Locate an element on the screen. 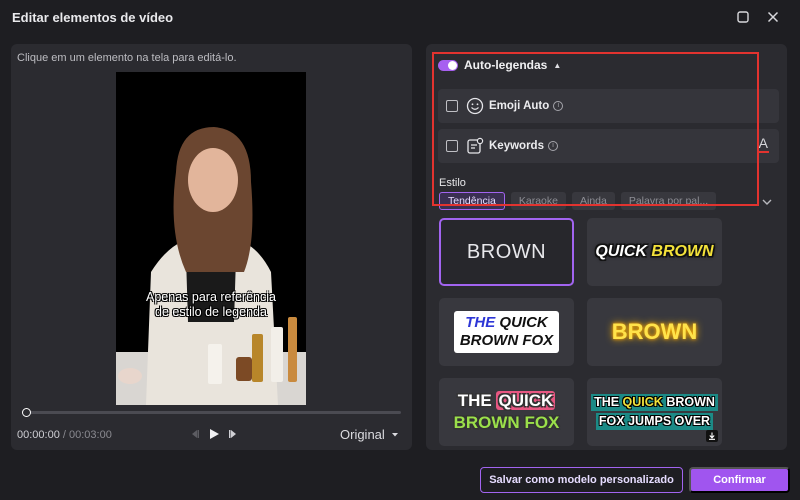 The height and width of the screenshot is (500, 800). auto-captions-label: Auto-legendas is located at coordinates (506, 65).